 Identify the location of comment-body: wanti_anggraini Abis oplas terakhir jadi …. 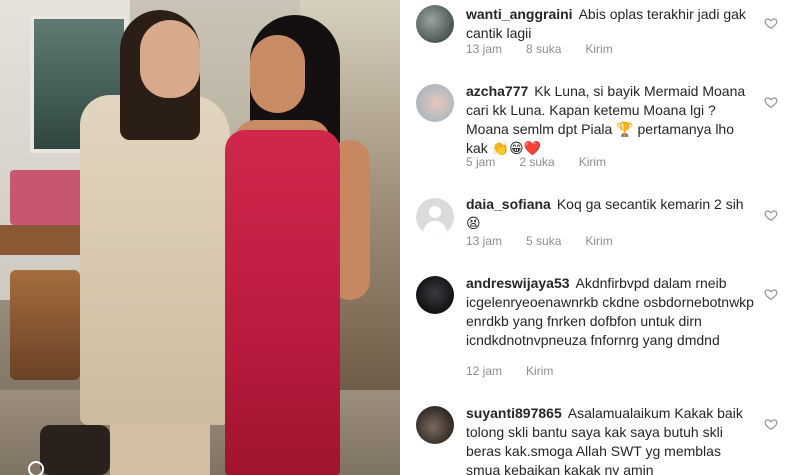
(611, 24).